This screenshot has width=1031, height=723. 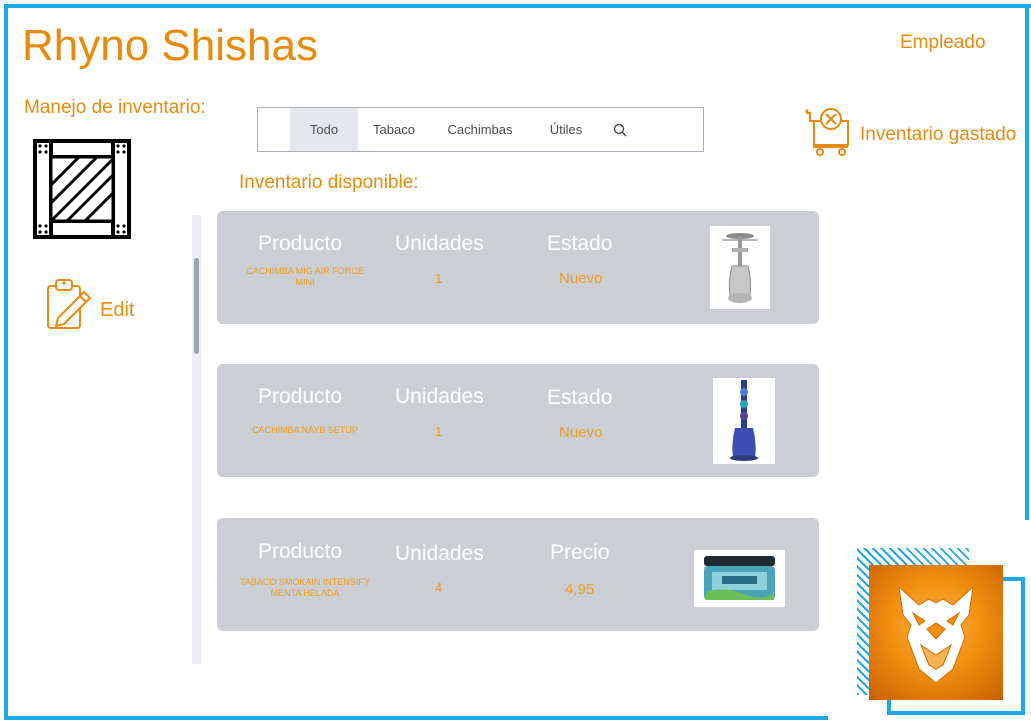 What do you see at coordinates (305, 276) in the screenshot?
I see `product-name: CACHIMBA MIG AIR FORCE MINI` at bounding box center [305, 276].